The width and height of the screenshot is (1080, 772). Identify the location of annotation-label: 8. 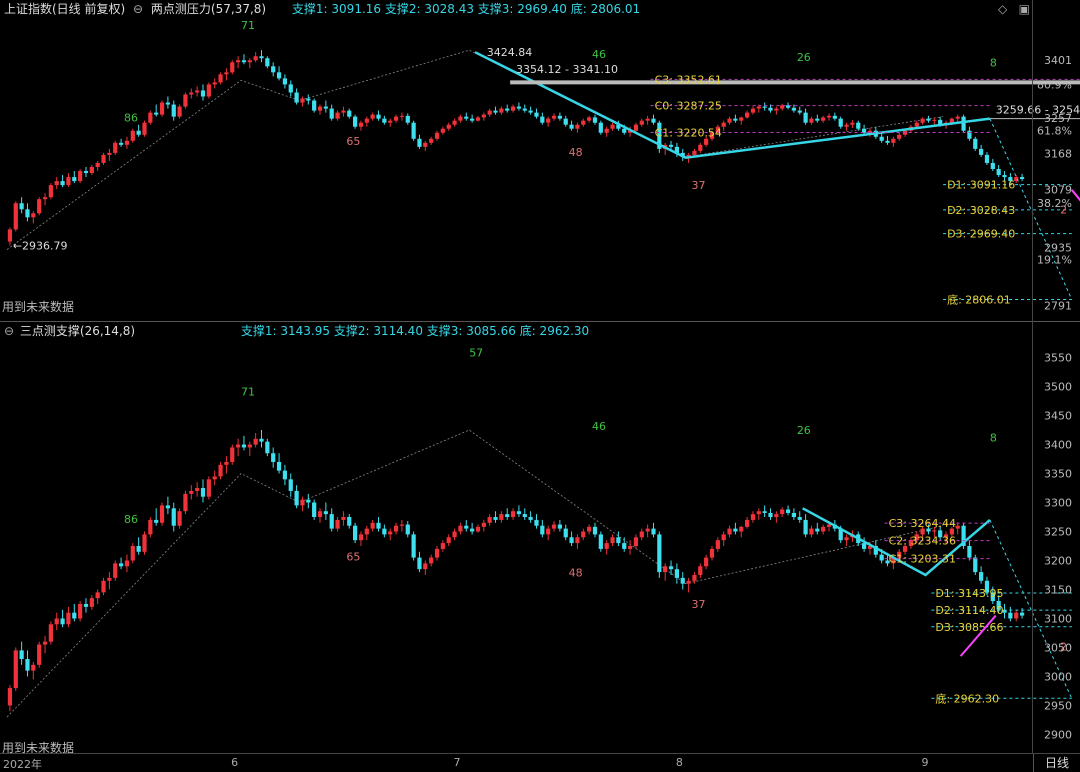
(993, 62).